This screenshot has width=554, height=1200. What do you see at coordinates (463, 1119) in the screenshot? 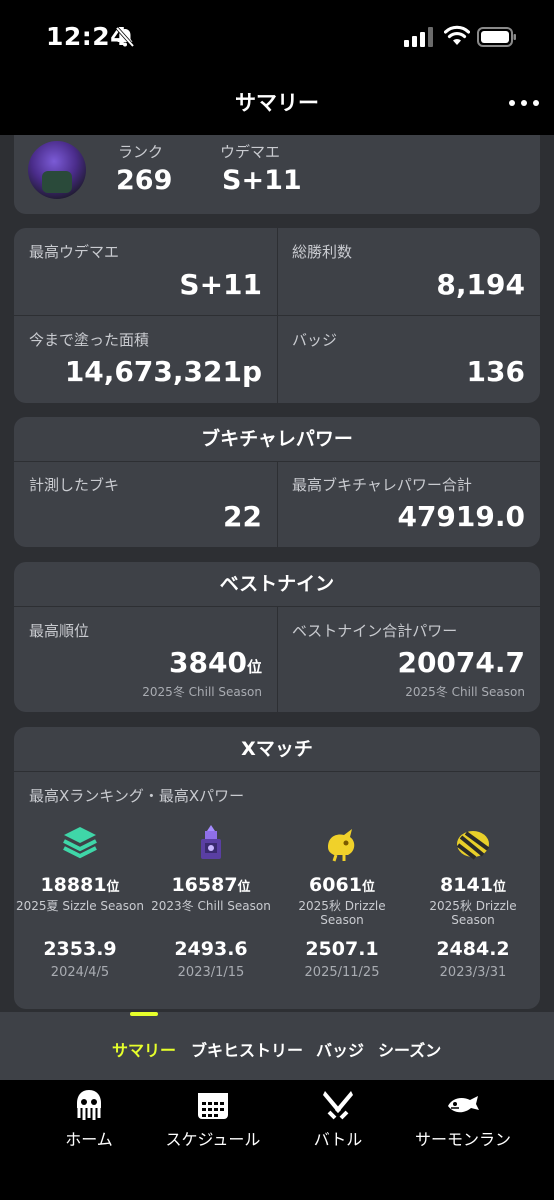
I see `nav-salmon-run: サーモンラン` at bounding box center [463, 1119].